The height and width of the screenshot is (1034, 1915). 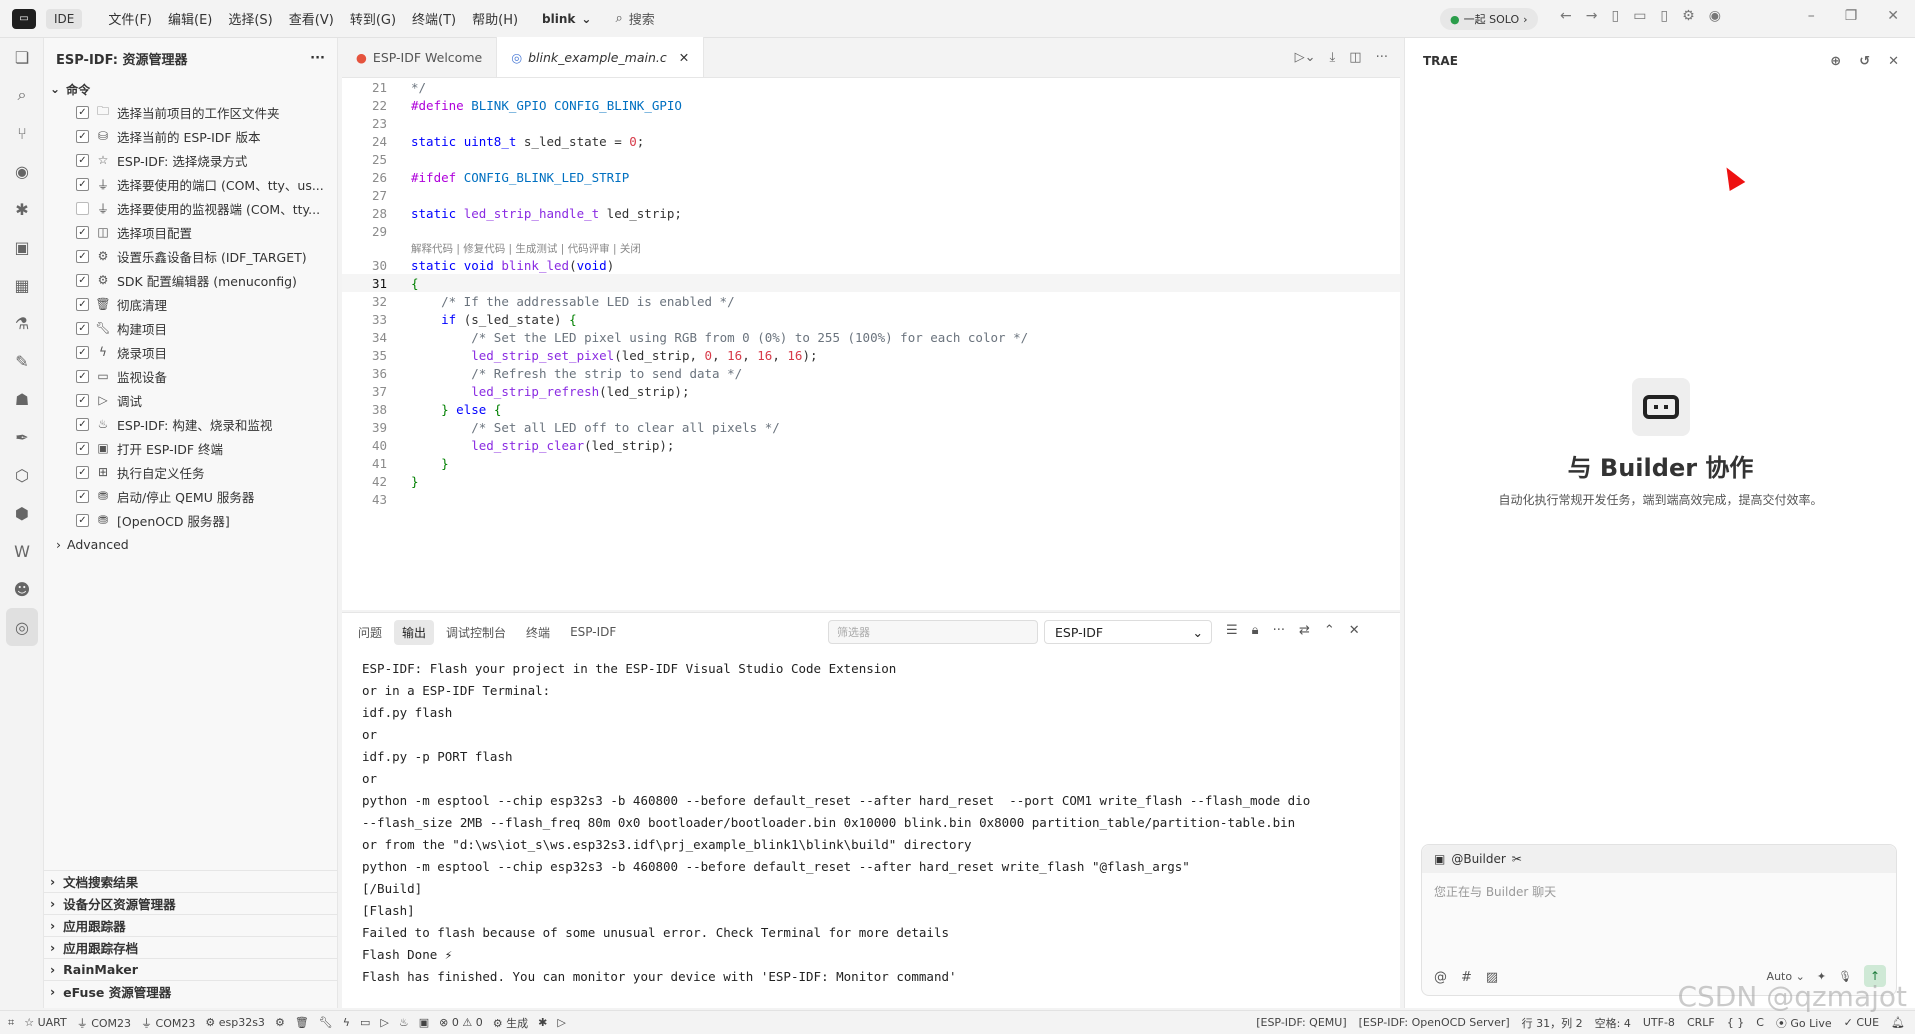 What do you see at coordinates (871, 105) in the screenshot?
I see `code-line: 22 #define BLINK_GPIO CONFIG_BLINK_GPIO` at bounding box center [871, 105].